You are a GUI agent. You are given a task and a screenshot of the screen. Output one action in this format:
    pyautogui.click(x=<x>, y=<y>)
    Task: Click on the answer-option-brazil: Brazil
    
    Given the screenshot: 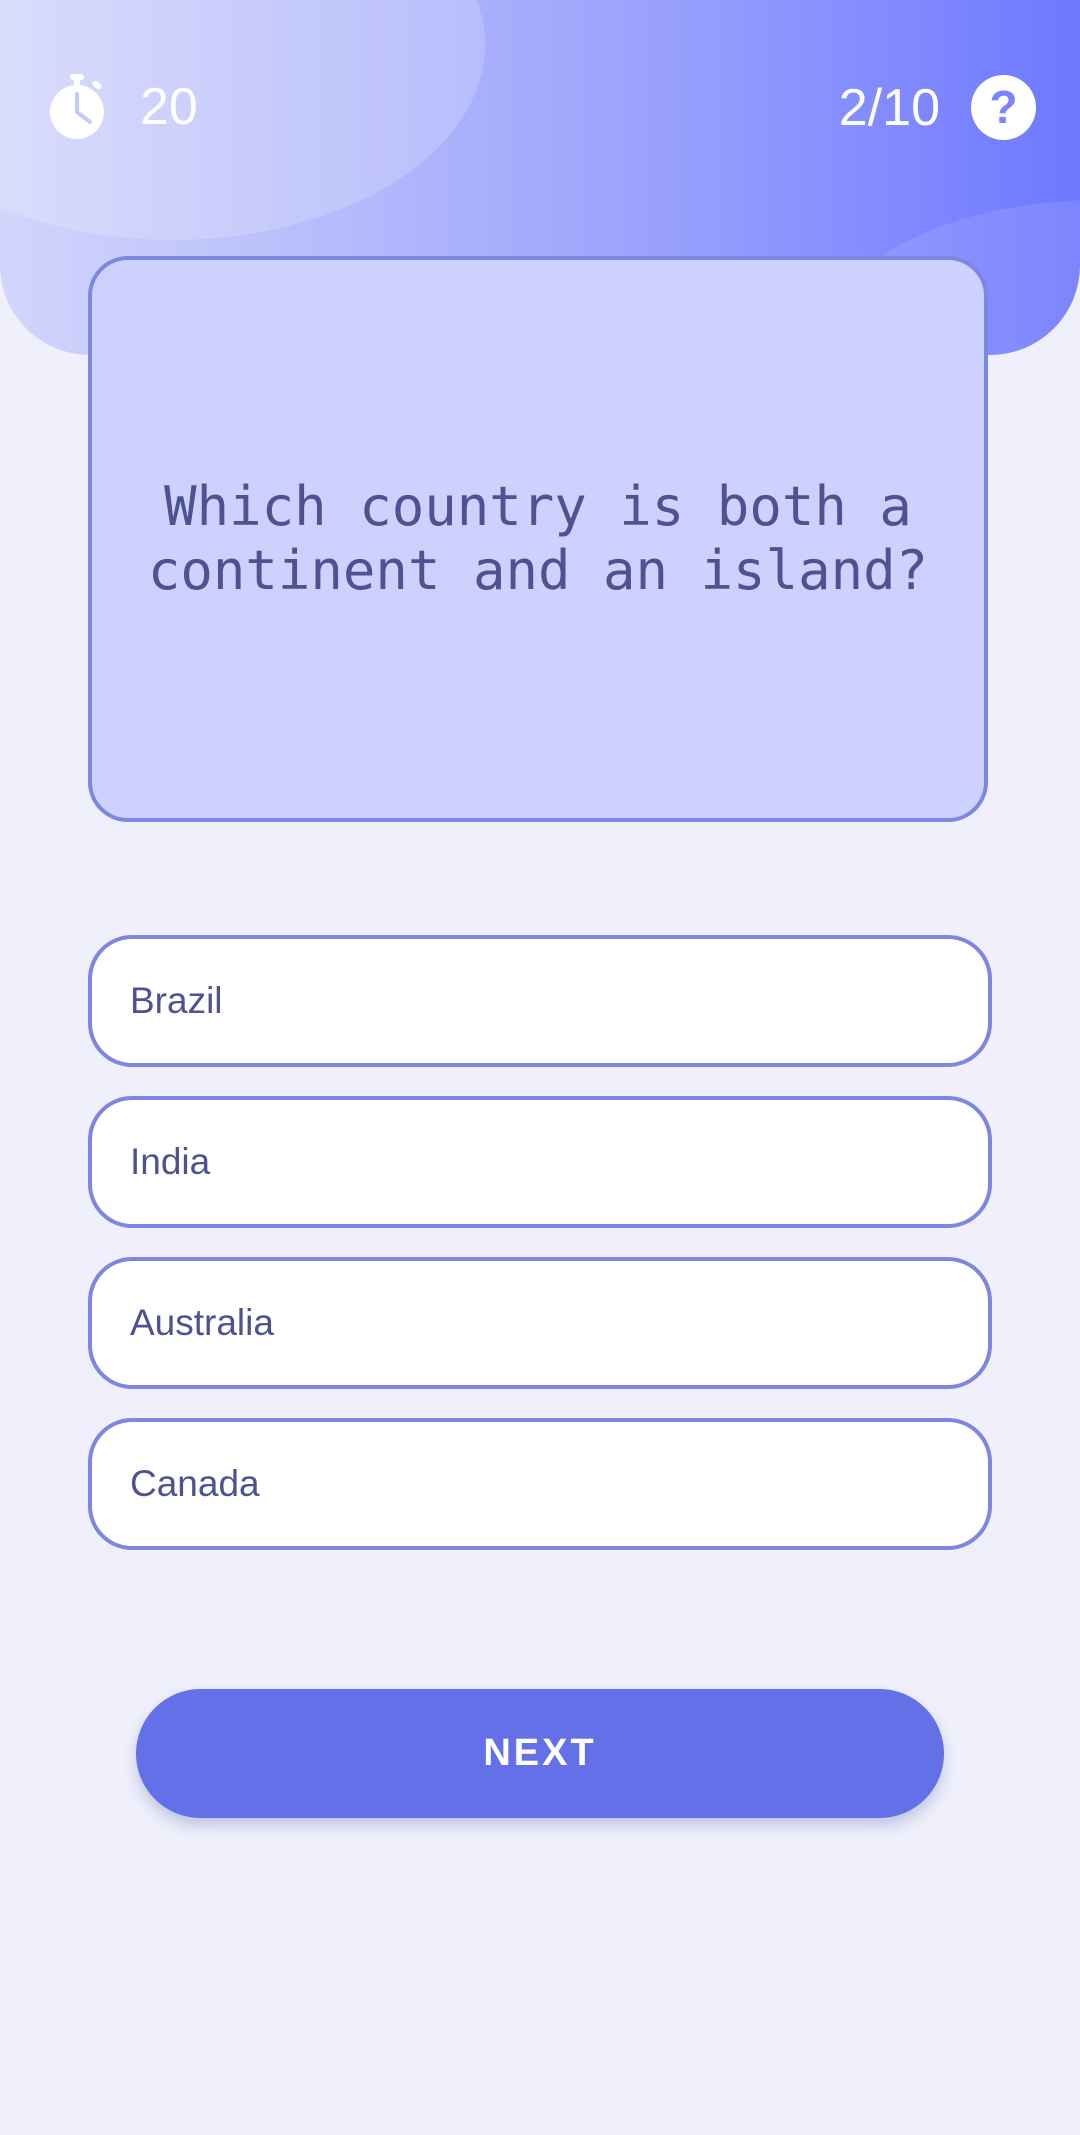 What is the action you would take?
    pyautogui.click(x=540, y=1001)
    